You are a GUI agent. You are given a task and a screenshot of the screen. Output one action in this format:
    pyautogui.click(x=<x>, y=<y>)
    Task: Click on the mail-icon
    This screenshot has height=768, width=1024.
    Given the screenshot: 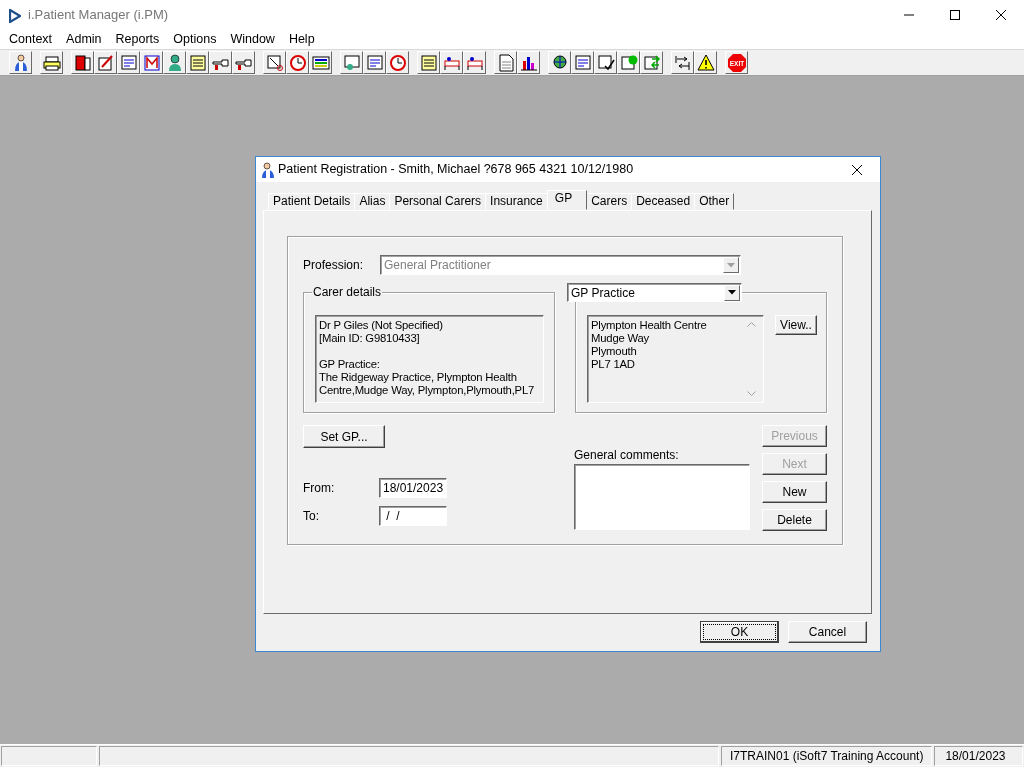 What is the action you would take?
    pyautogui.click(x=151, y=62)
    